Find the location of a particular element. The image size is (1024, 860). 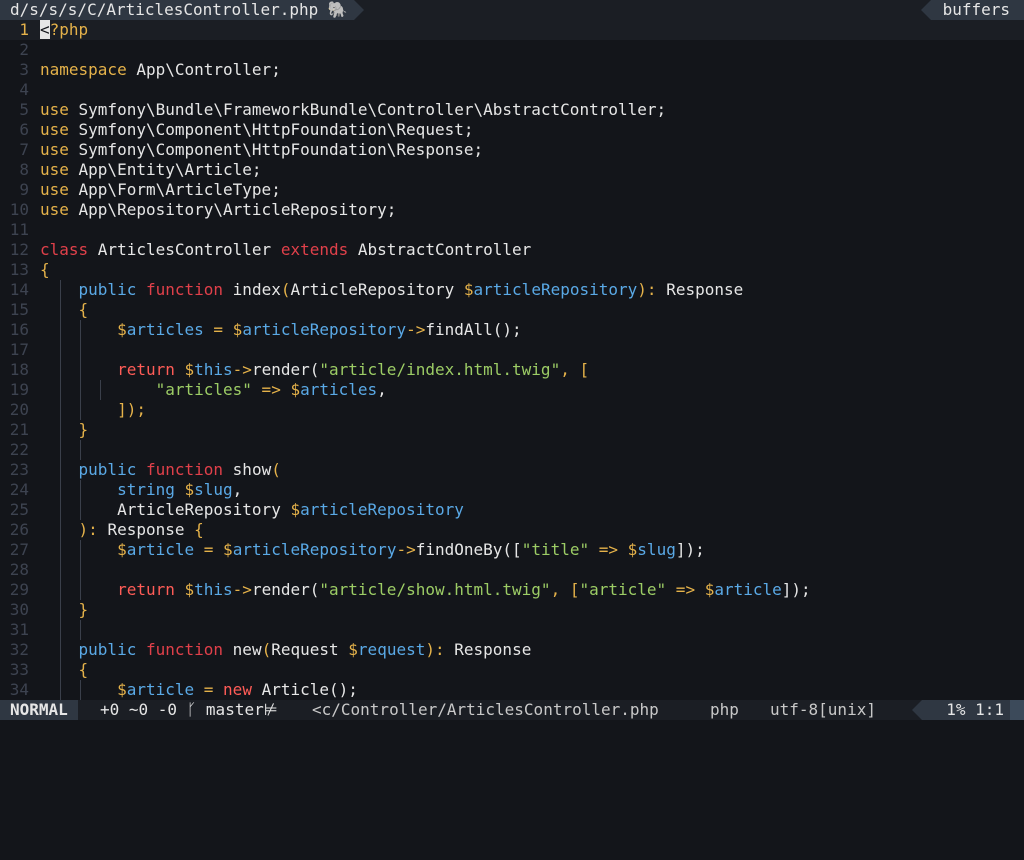

code-line: 8 use App\Entity\Article; is located at coordinates (512, 170).